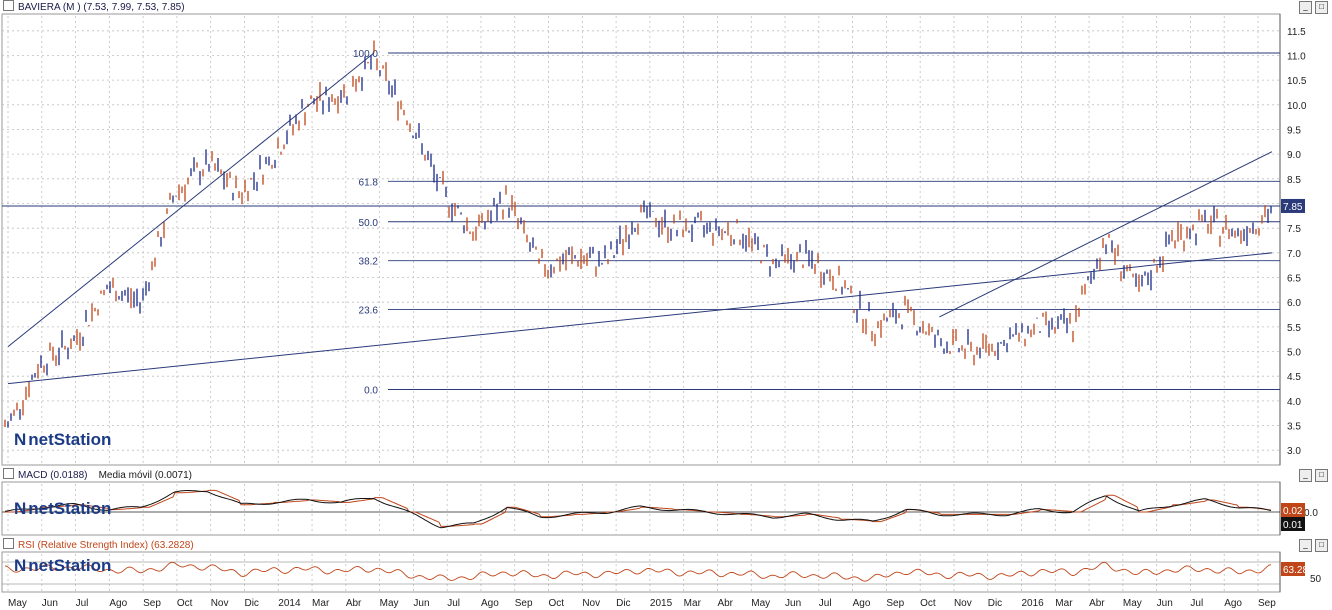  Describe the element at coordinates (369, 262) in the screenshot. I see `fib-label: 38.2` at that location.